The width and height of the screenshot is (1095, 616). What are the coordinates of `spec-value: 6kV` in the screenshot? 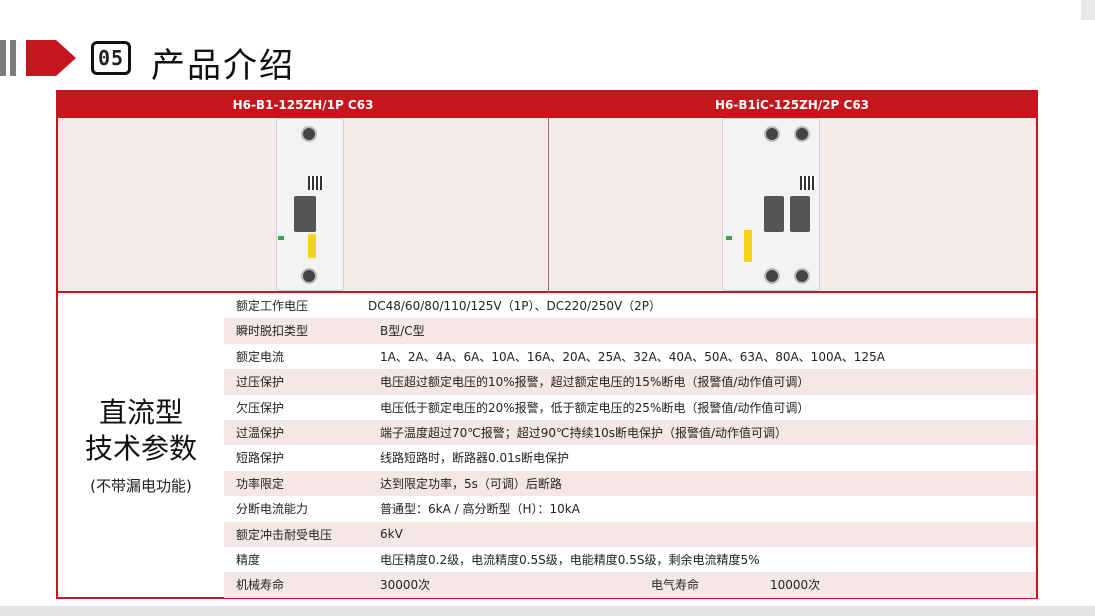 It's located at (391, 534).